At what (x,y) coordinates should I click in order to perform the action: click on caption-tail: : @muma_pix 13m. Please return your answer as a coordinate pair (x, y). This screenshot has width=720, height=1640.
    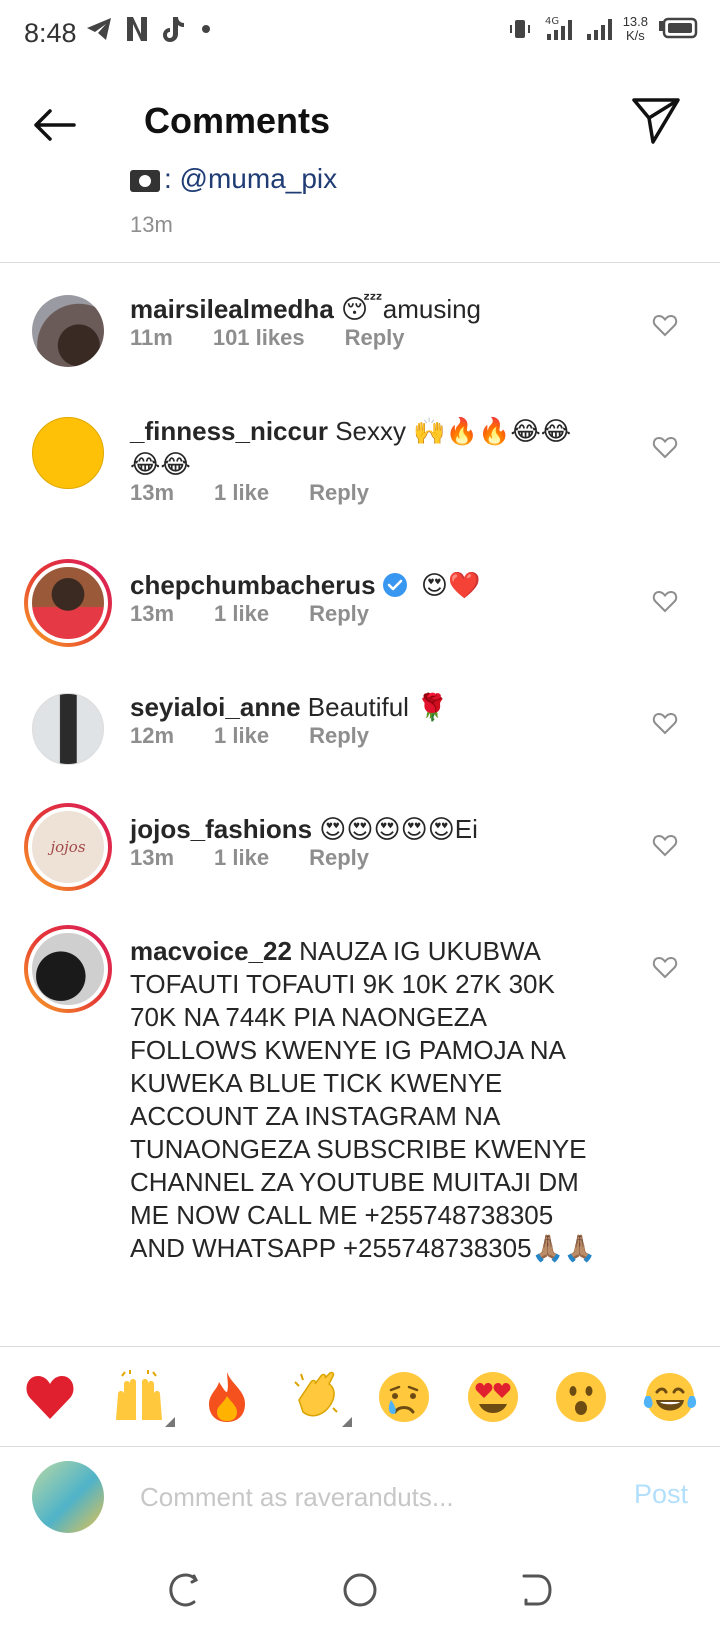
    Looking at the image, I should click on (410, 210).